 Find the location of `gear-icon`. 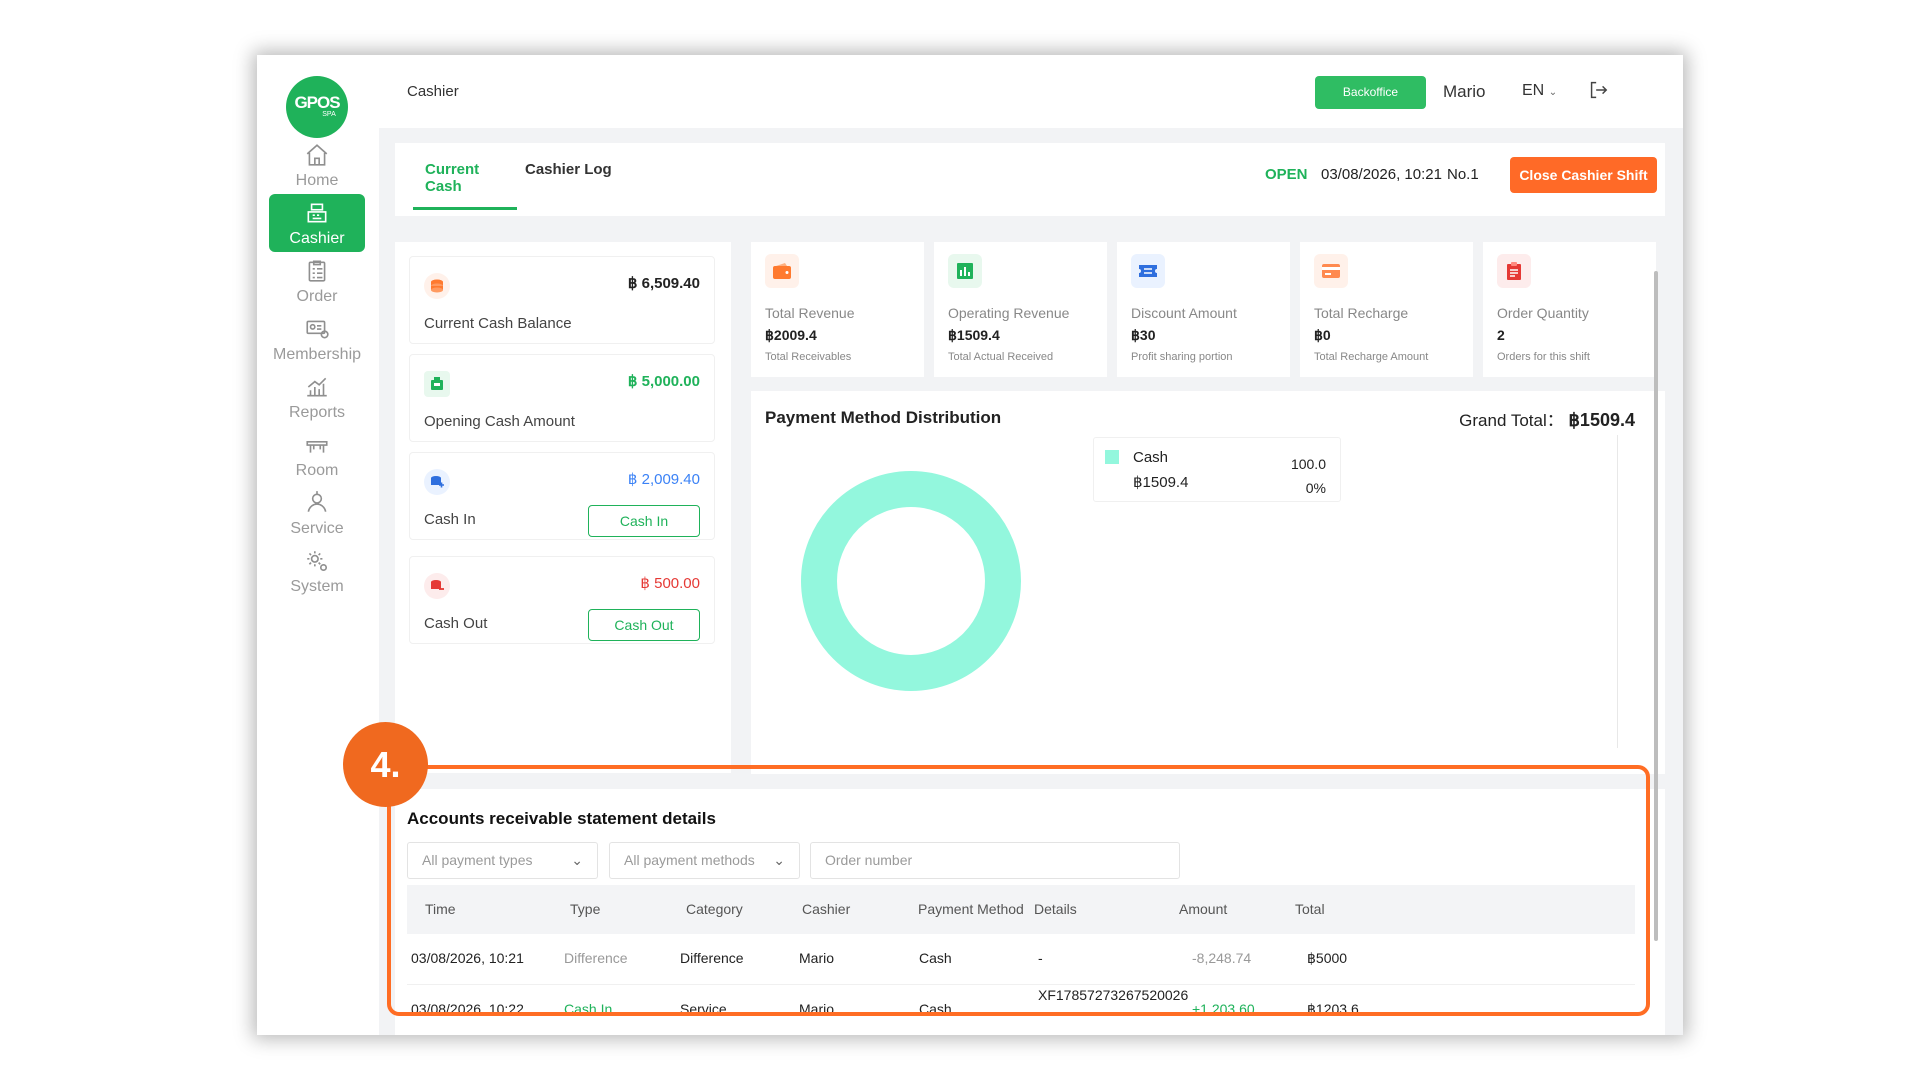

gear-icon is located at coordinates (317, 561).